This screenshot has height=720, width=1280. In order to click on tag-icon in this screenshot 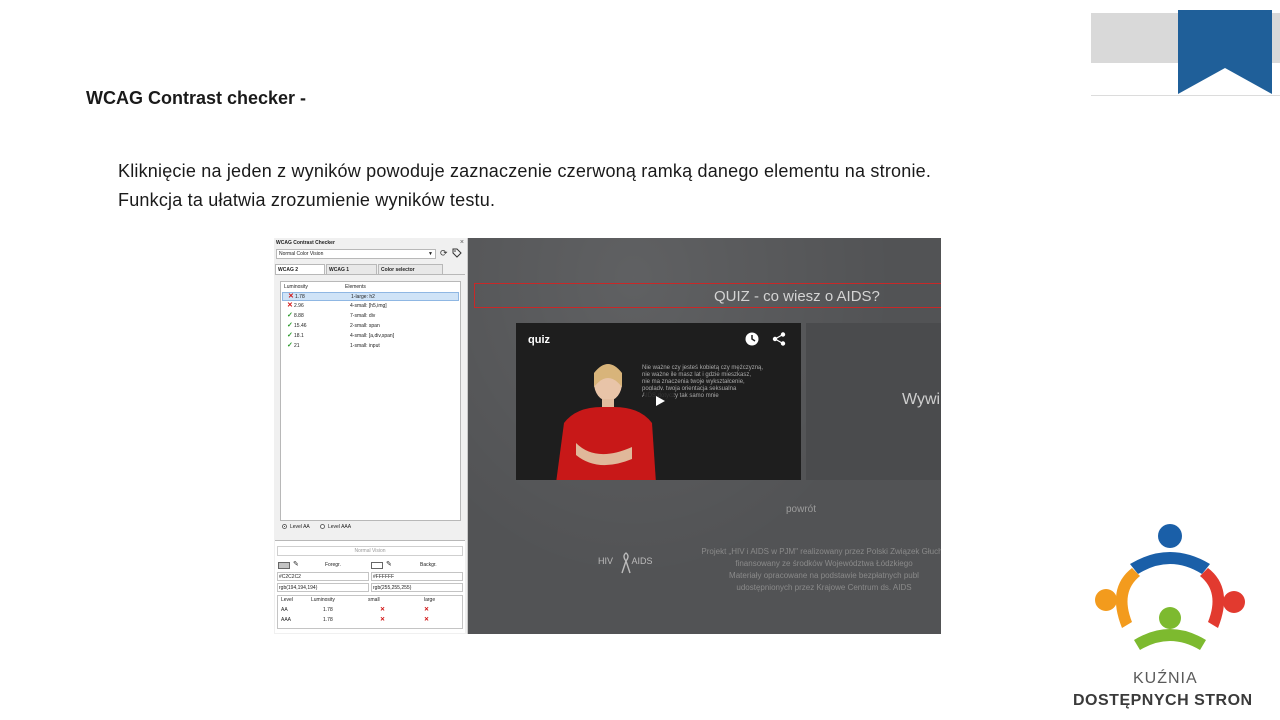, I will do `click(457, 253)`.